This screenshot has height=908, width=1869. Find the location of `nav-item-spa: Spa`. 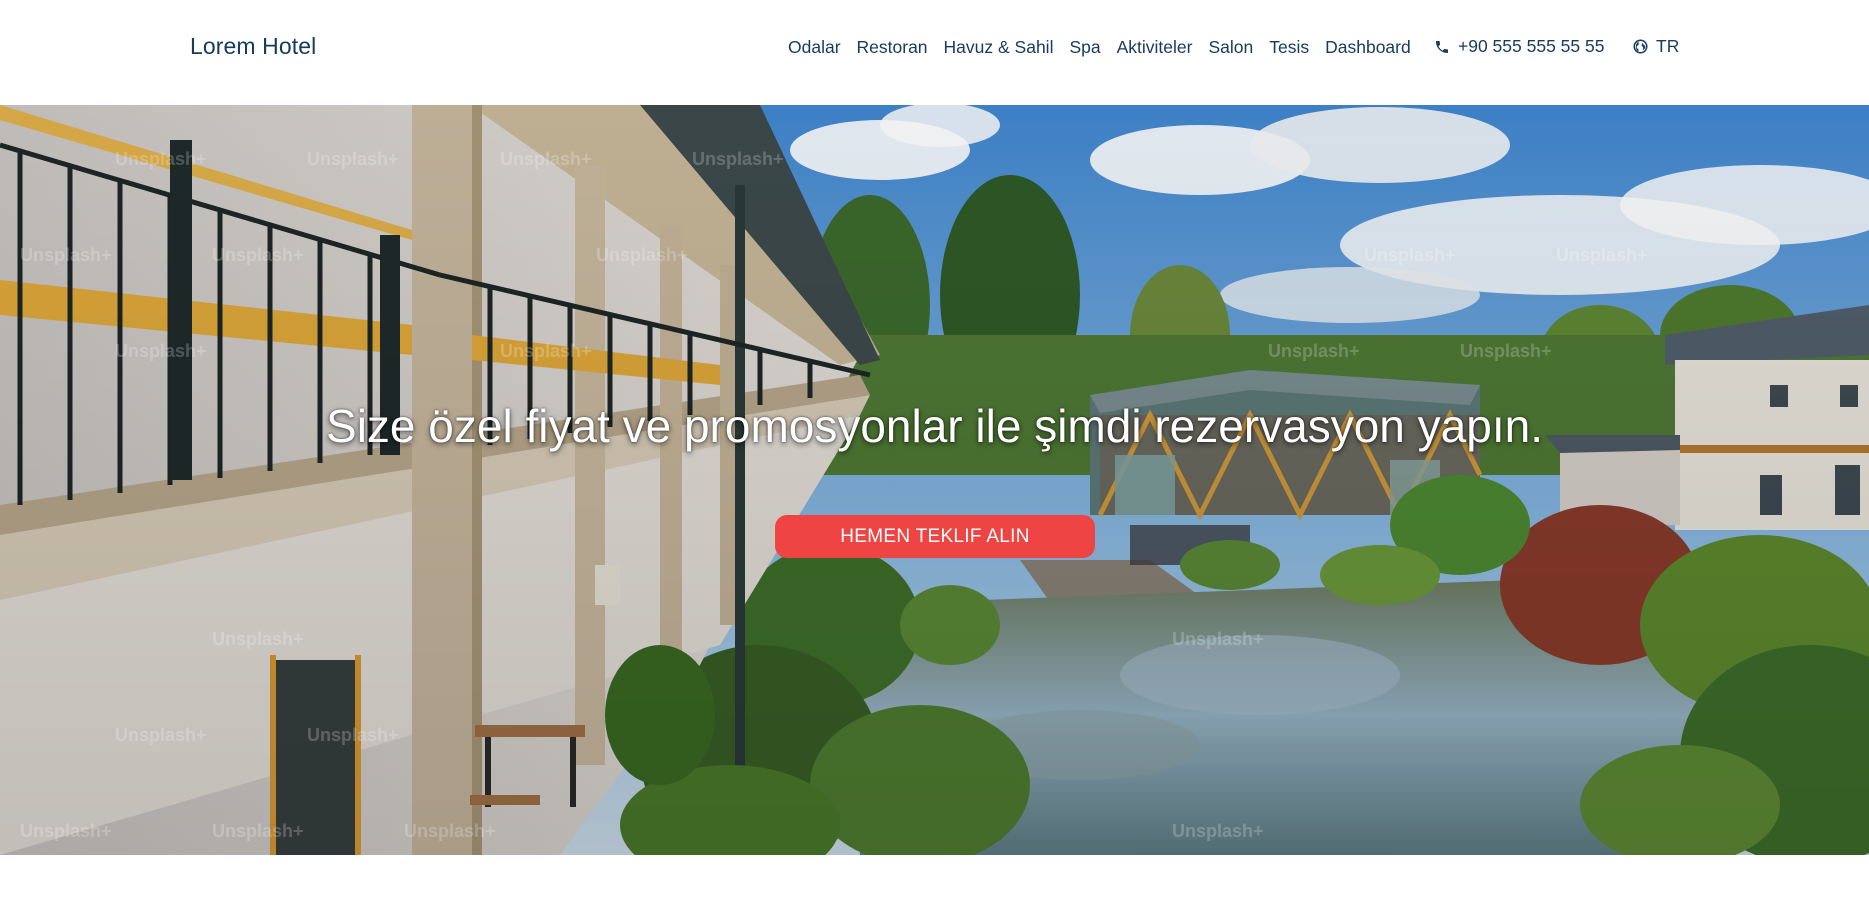

nav-item-spa: Spa is located at coordinates (1084, 47).